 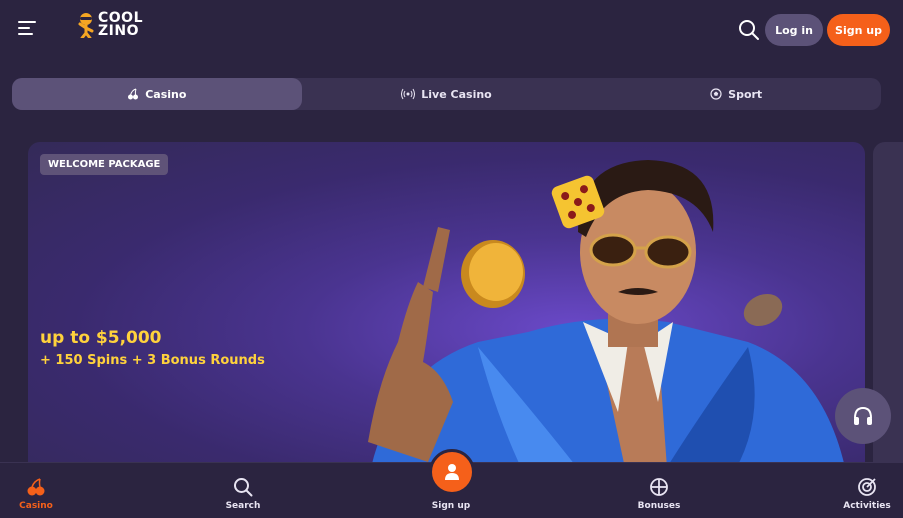 I want to click on gift-icon, so click(x=659, y=487).